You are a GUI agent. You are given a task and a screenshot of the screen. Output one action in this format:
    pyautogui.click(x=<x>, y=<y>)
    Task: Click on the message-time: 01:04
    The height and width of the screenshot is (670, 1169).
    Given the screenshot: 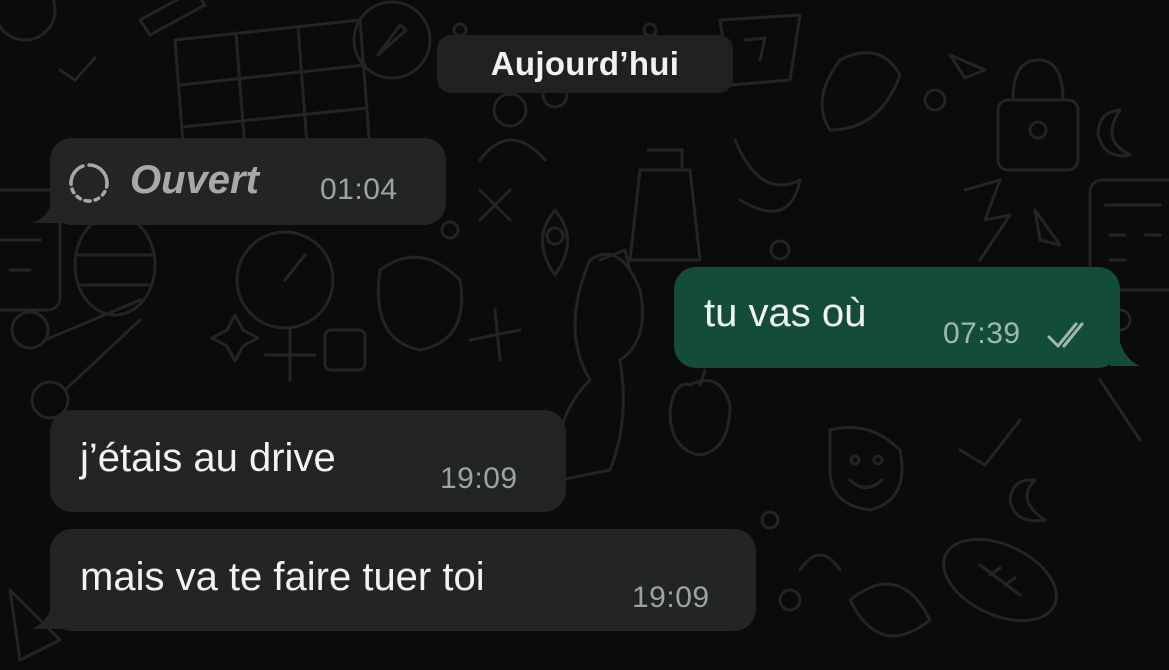 What is the action you would take?
    pyautogui.click(x=359, y=189)
    